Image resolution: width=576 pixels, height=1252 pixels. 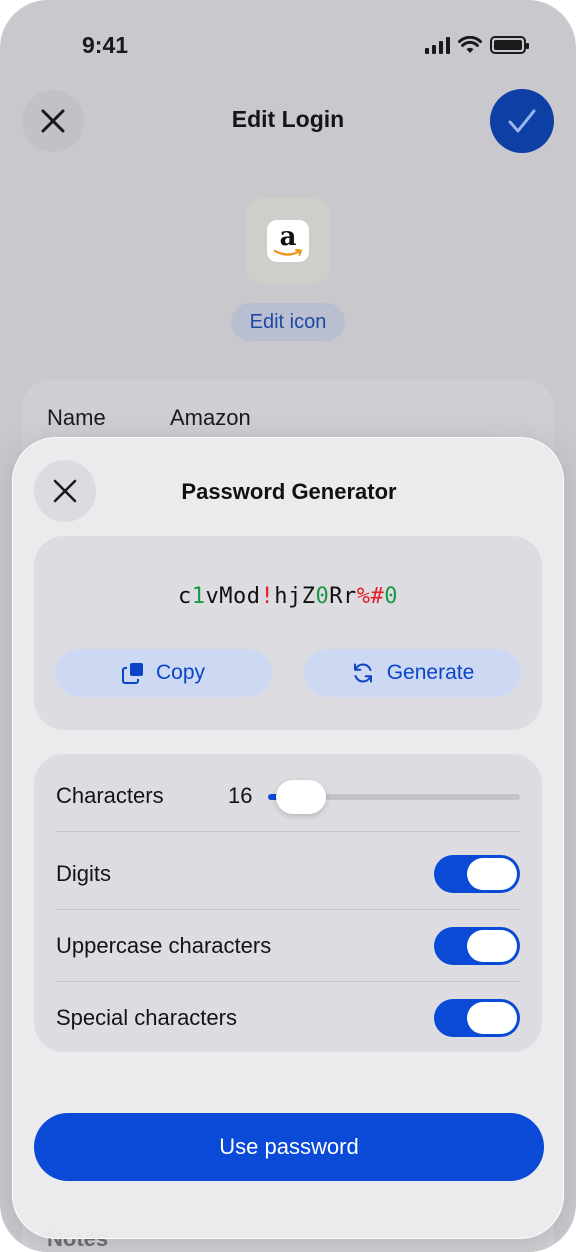 What do you see at coordinates (343, 596) in the screenshot?
I see `password-segment: Rr` at bounding box center [343, 596].